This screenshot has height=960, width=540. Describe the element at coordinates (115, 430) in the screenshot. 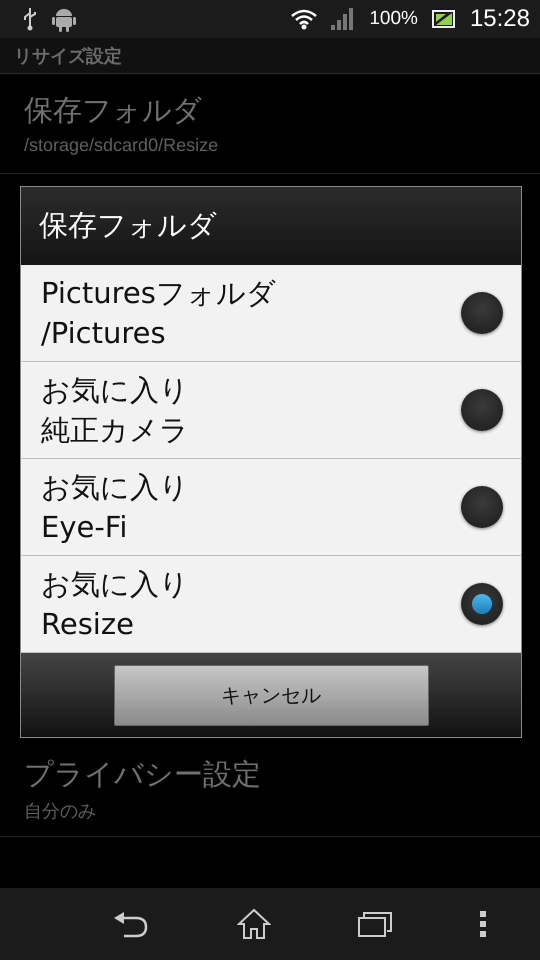

I see `option-path: 純正カメラ` at that location.